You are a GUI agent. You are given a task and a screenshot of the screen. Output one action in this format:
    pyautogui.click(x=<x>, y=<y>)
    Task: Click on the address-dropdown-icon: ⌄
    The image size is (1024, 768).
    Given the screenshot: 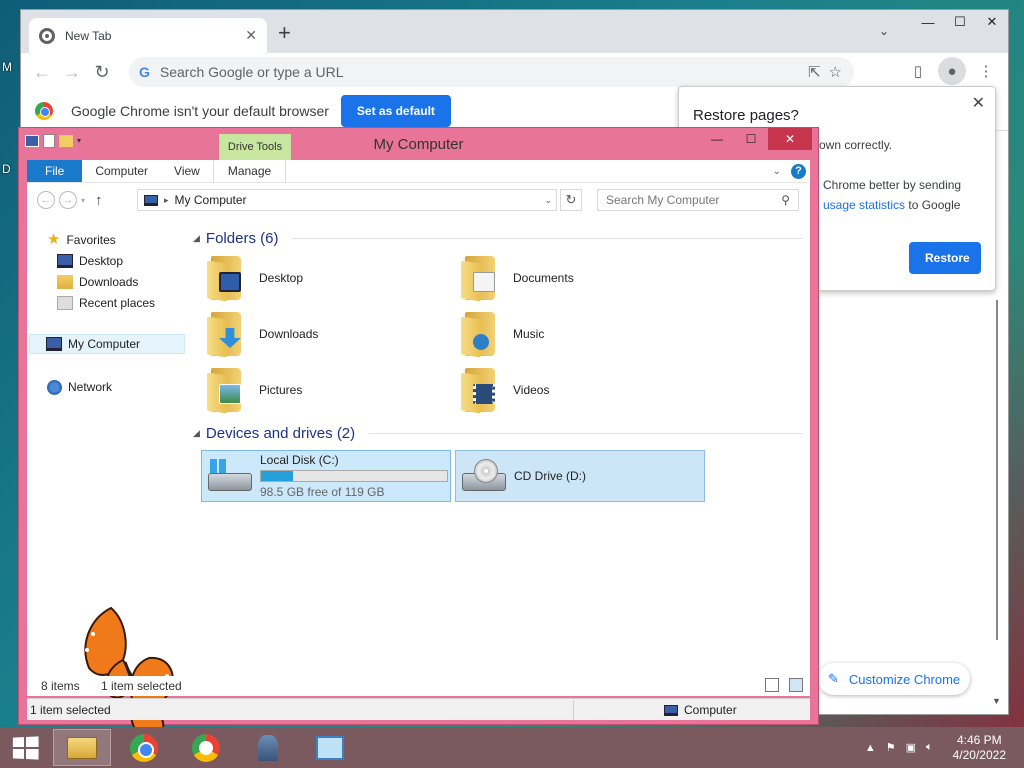 What is the action you would take?
    pyautogui.click(x=550, y=200)
    